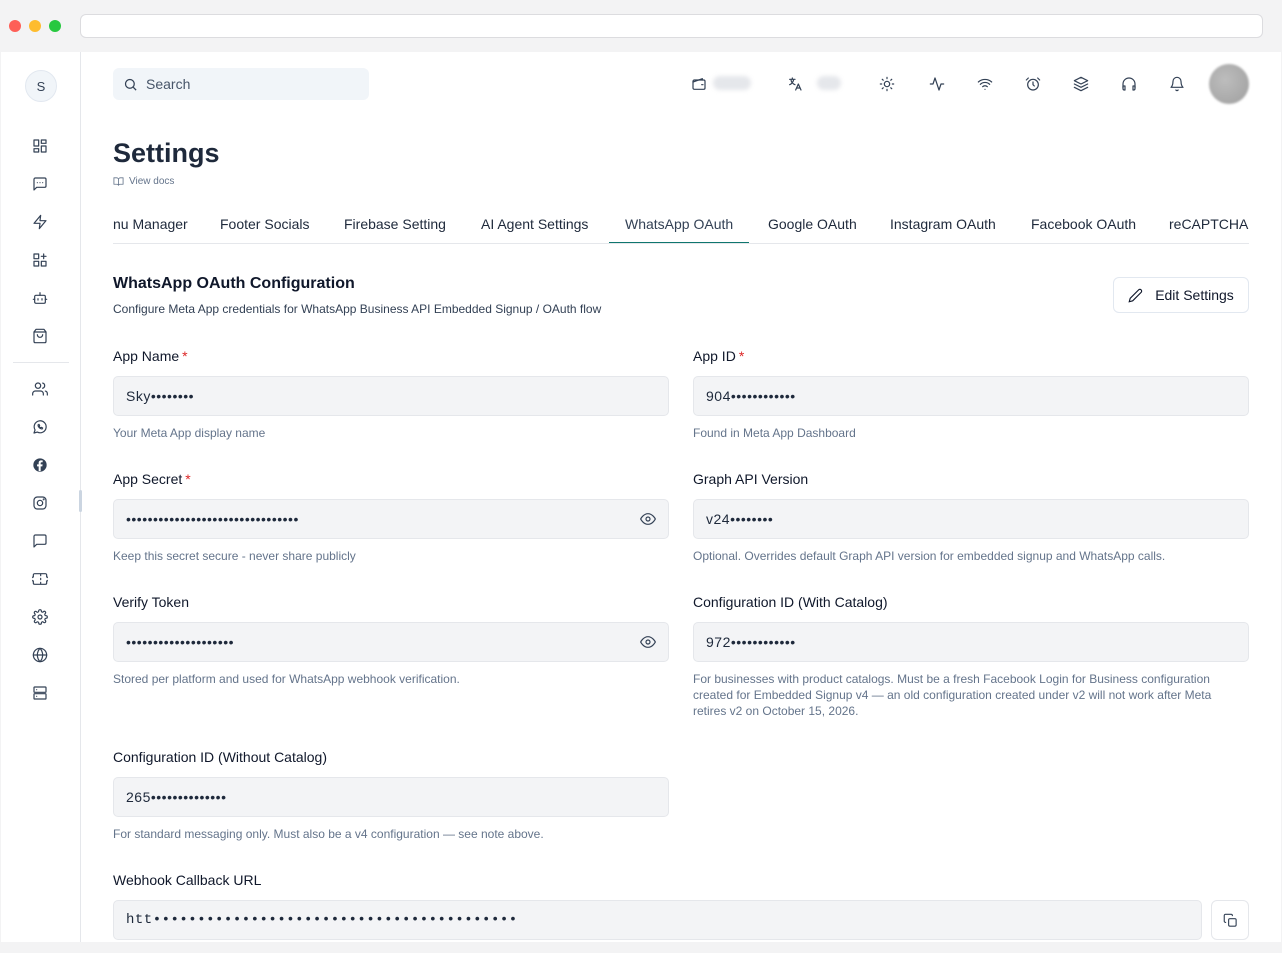 This screenshot has height=953, width=1282. Describe the element at coordinates (641, 947) in the screenshot. I see `window-bottom-edge` at that location.